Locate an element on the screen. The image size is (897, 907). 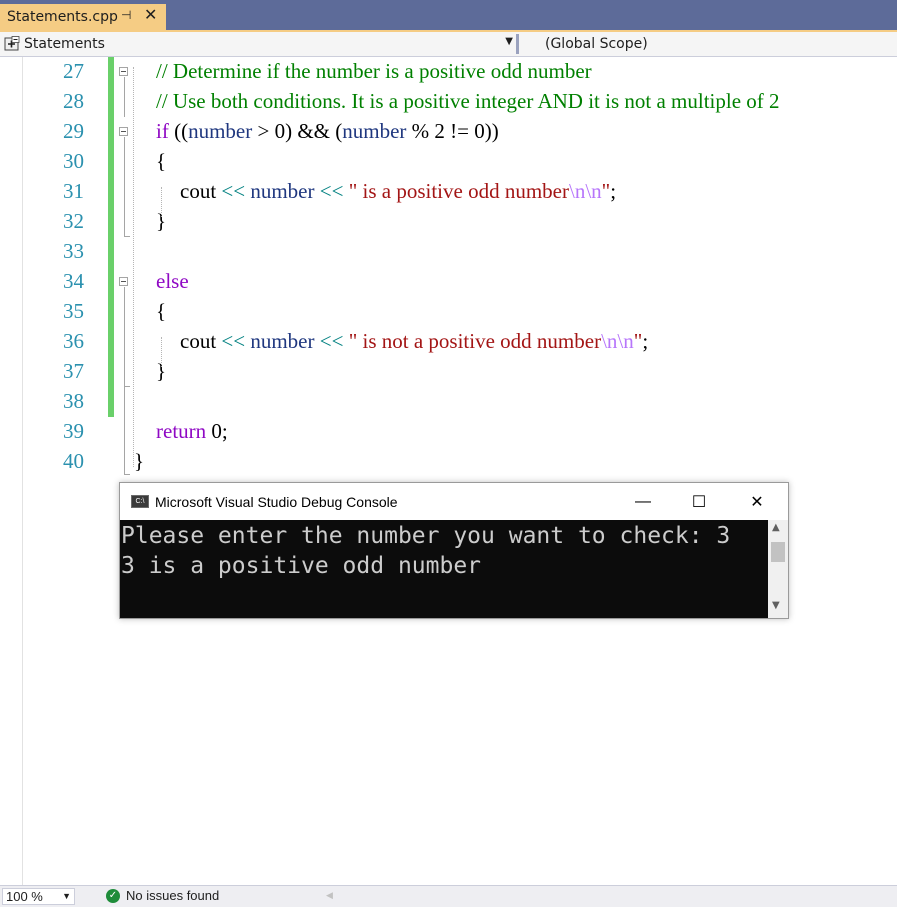
code-line: 40} is located at coordinates (448, 462).